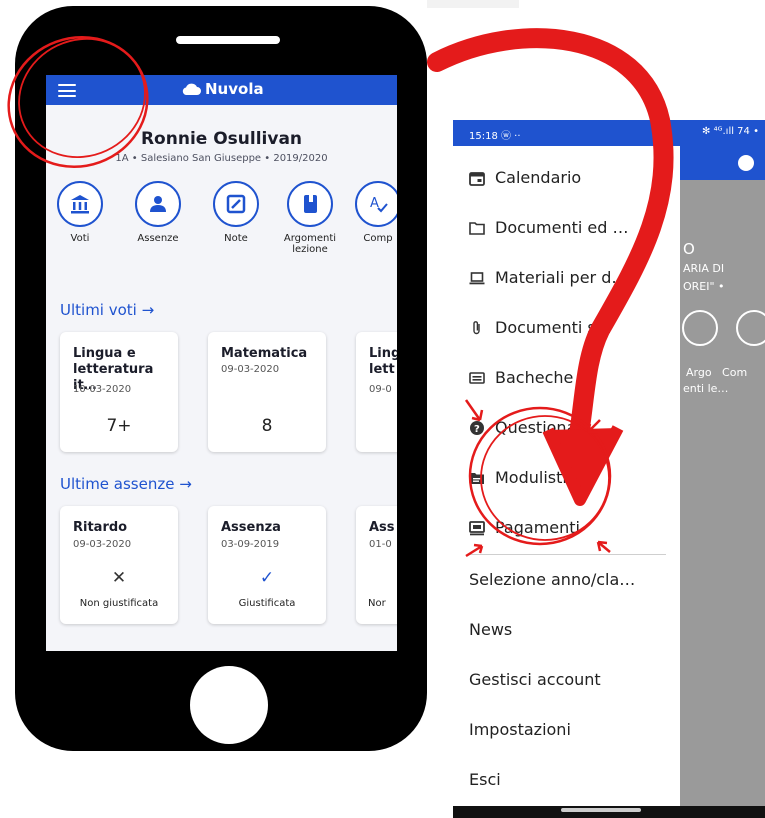  What do you see at coordinates (477, 277) in the screenshot?
I see `laptop-icon` at bounding box center [477, 277].